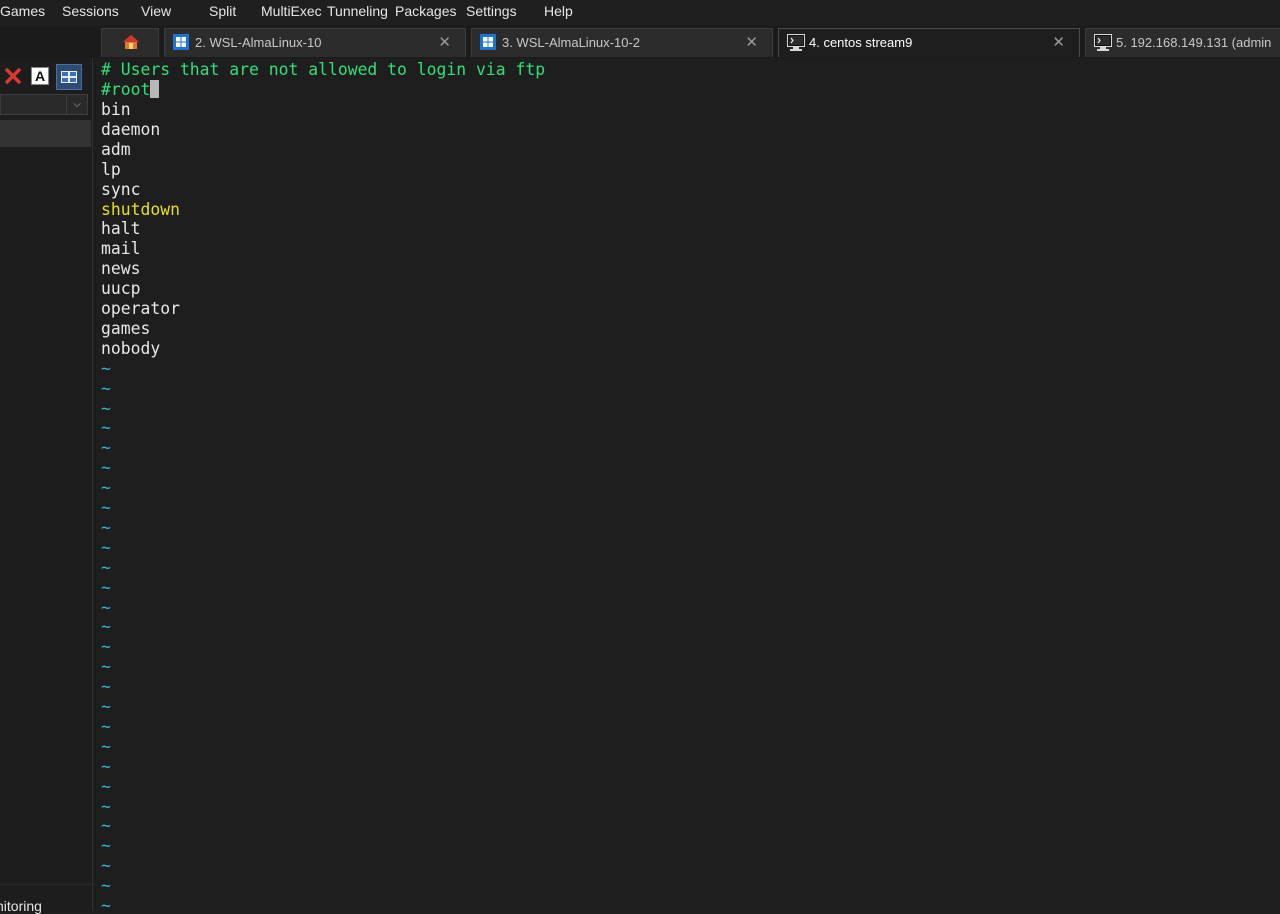 Image resolution: width=1280 pixels, height=914 pixels. I want to click on menu-sessions: Sessions, so click(90, 11).